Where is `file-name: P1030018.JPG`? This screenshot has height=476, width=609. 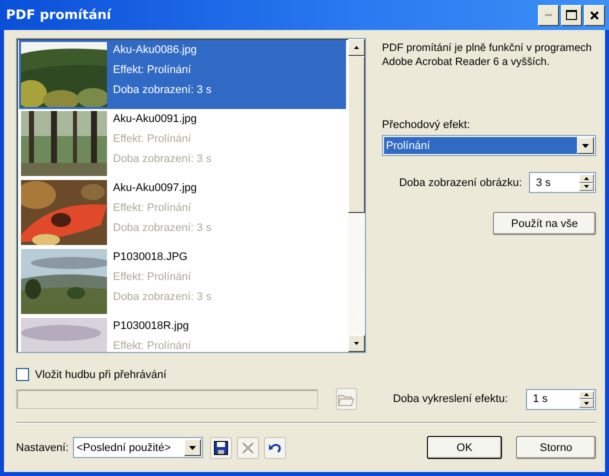 file-name: P1030018.JPG is located at coordinates (151, 257).